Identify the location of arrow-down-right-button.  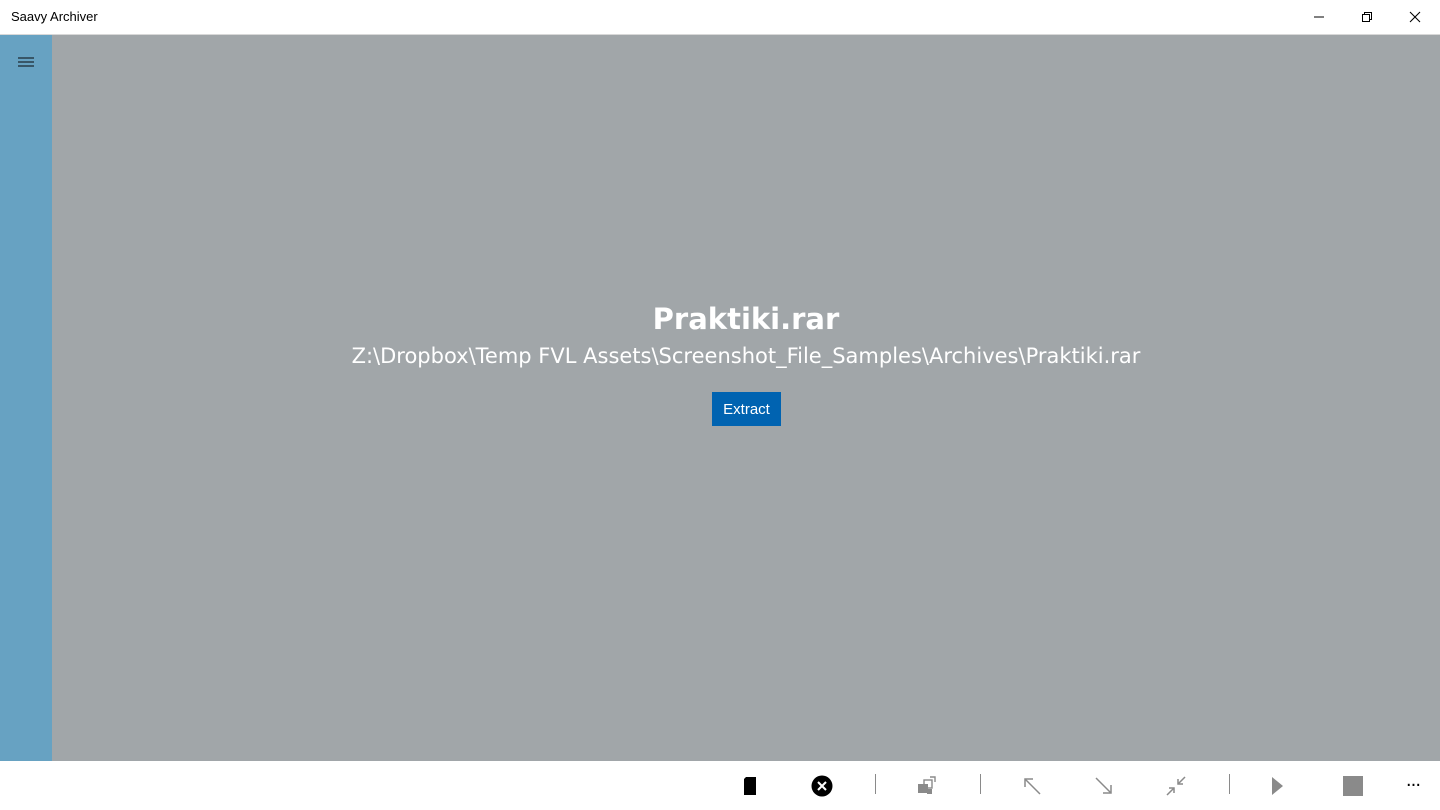
(1104, 786).